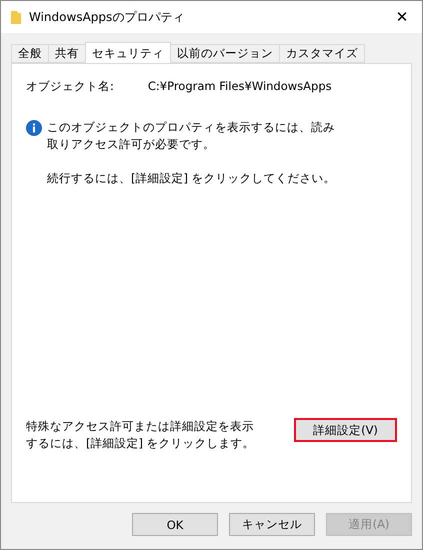 Image resolution: width=423 pixels, height=550 pixels. I want to click on object-name-label: オブジェクト名:, so click(70, 86).